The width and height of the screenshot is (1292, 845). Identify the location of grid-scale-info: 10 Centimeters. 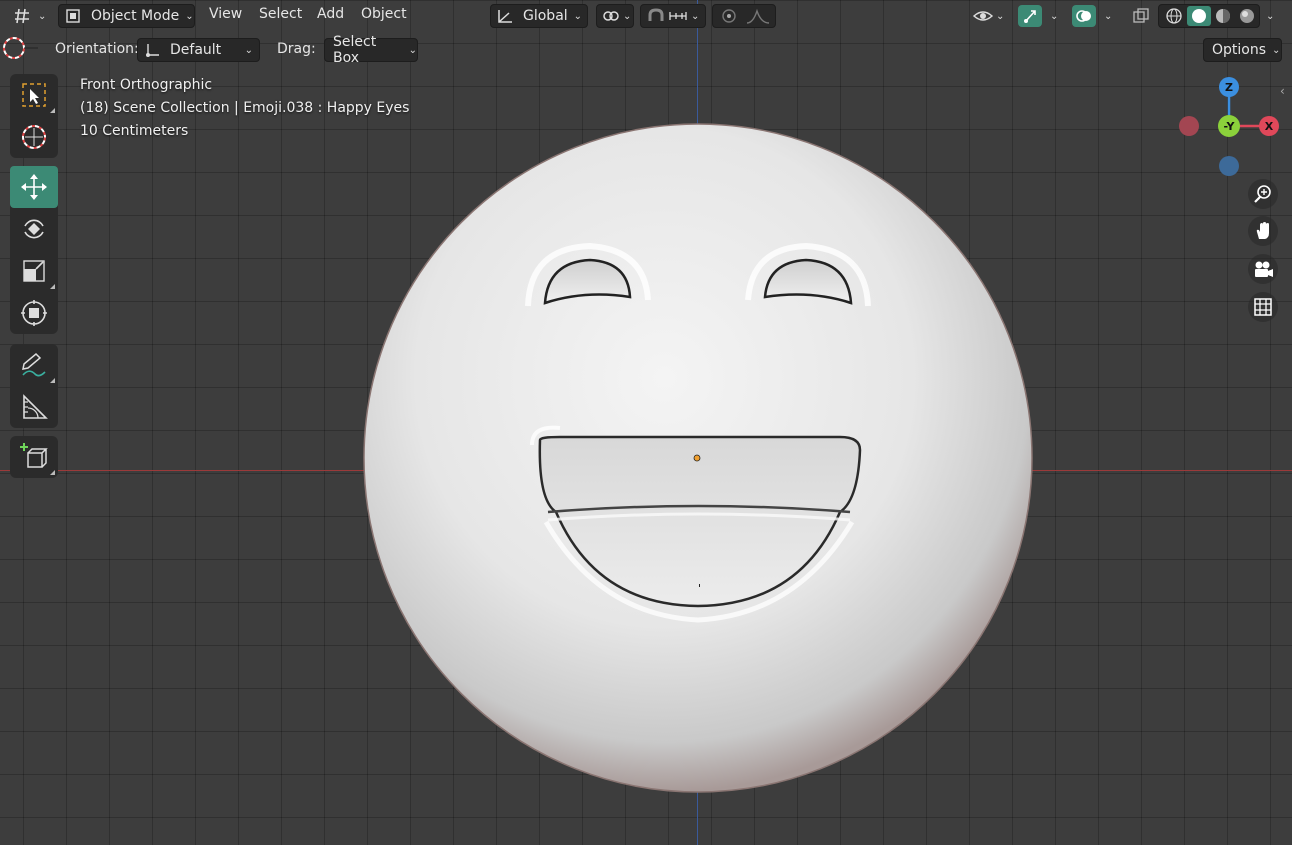
(134, 131).